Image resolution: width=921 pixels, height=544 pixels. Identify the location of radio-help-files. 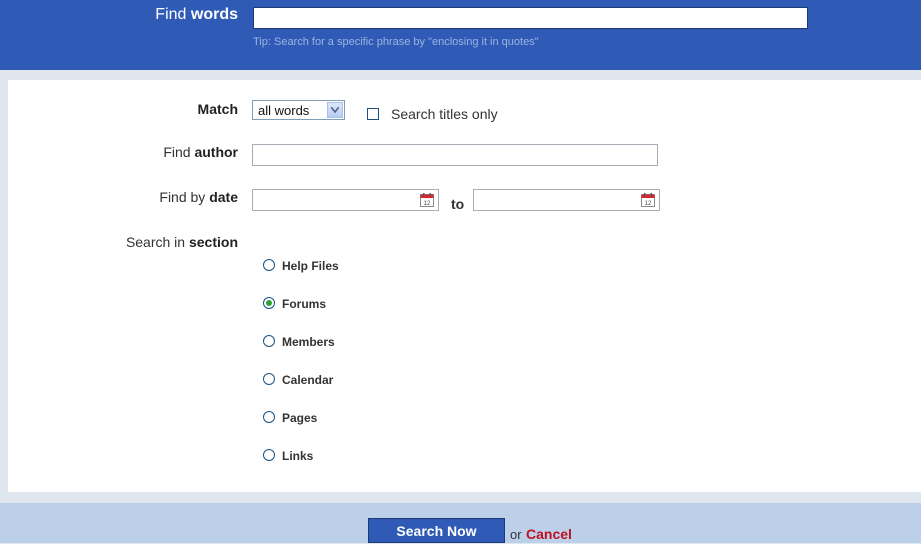
(269, 265).